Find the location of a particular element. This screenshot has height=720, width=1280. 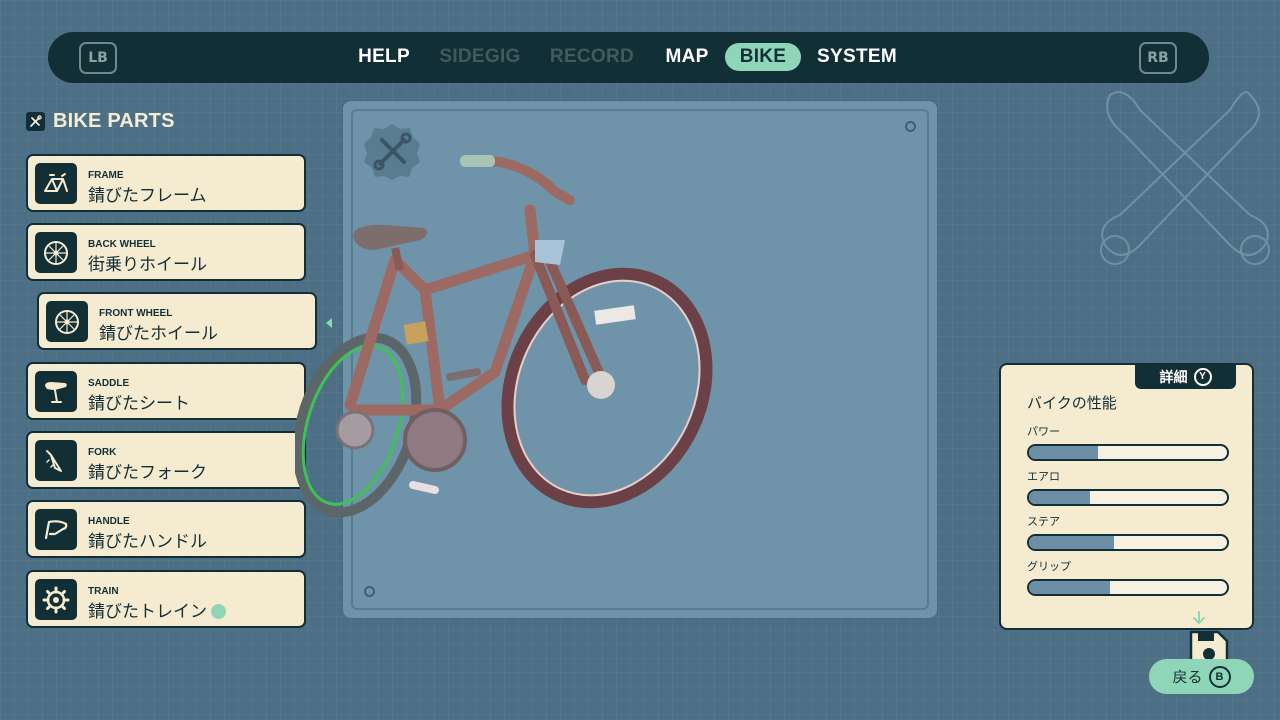

part-card-train: TRAIN 錆びたトレイン is located at coordinates (166, 599).